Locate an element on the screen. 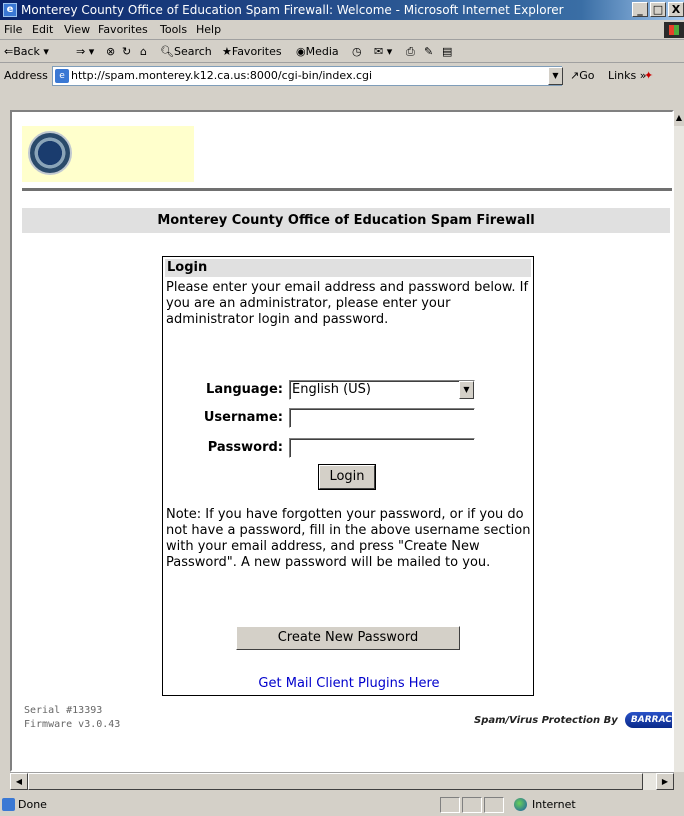  scroll-right-icon: ▶ is located at coordinates (665, 781).